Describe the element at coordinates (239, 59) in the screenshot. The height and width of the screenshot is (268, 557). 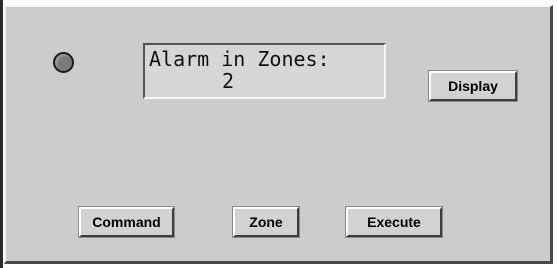
I see `display-line-1: Alarm in Zones:` at that location.